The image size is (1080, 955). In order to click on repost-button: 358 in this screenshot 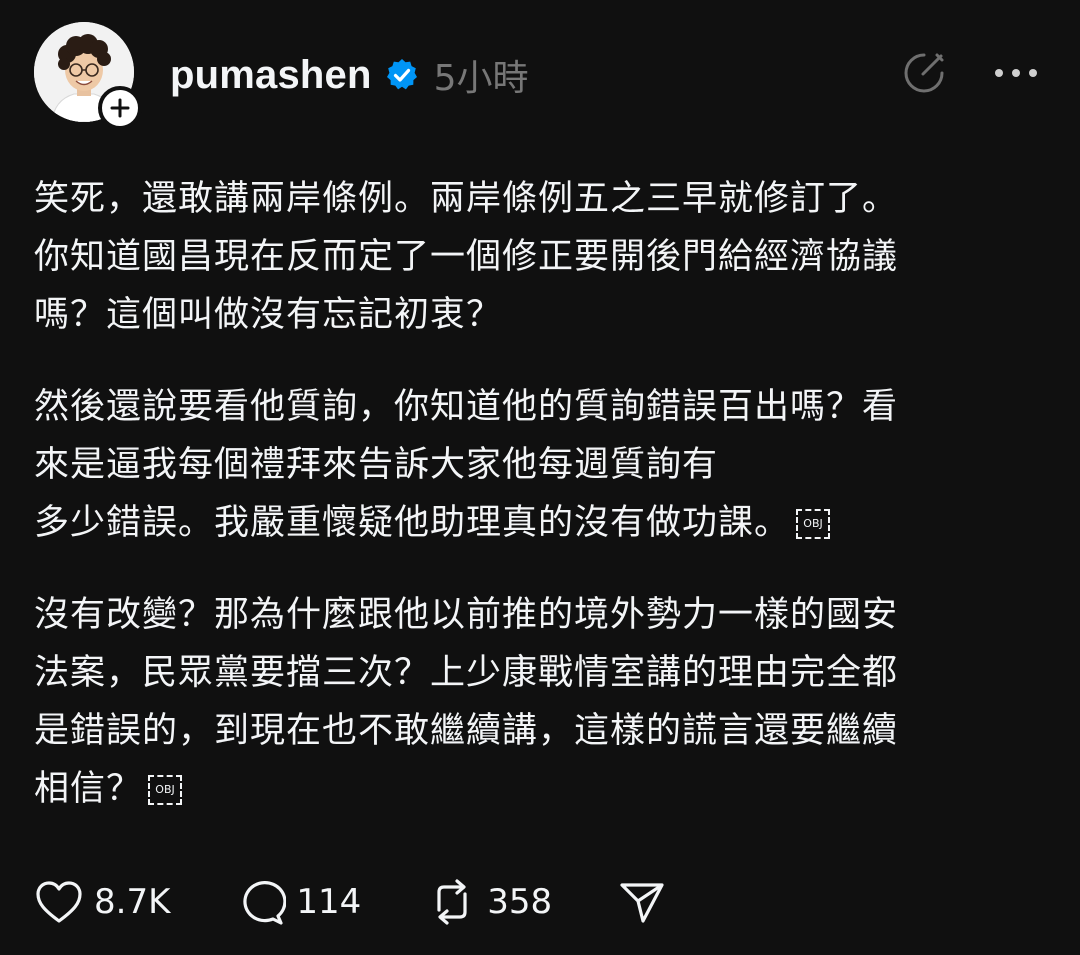, I will do `click(489, 902)`.